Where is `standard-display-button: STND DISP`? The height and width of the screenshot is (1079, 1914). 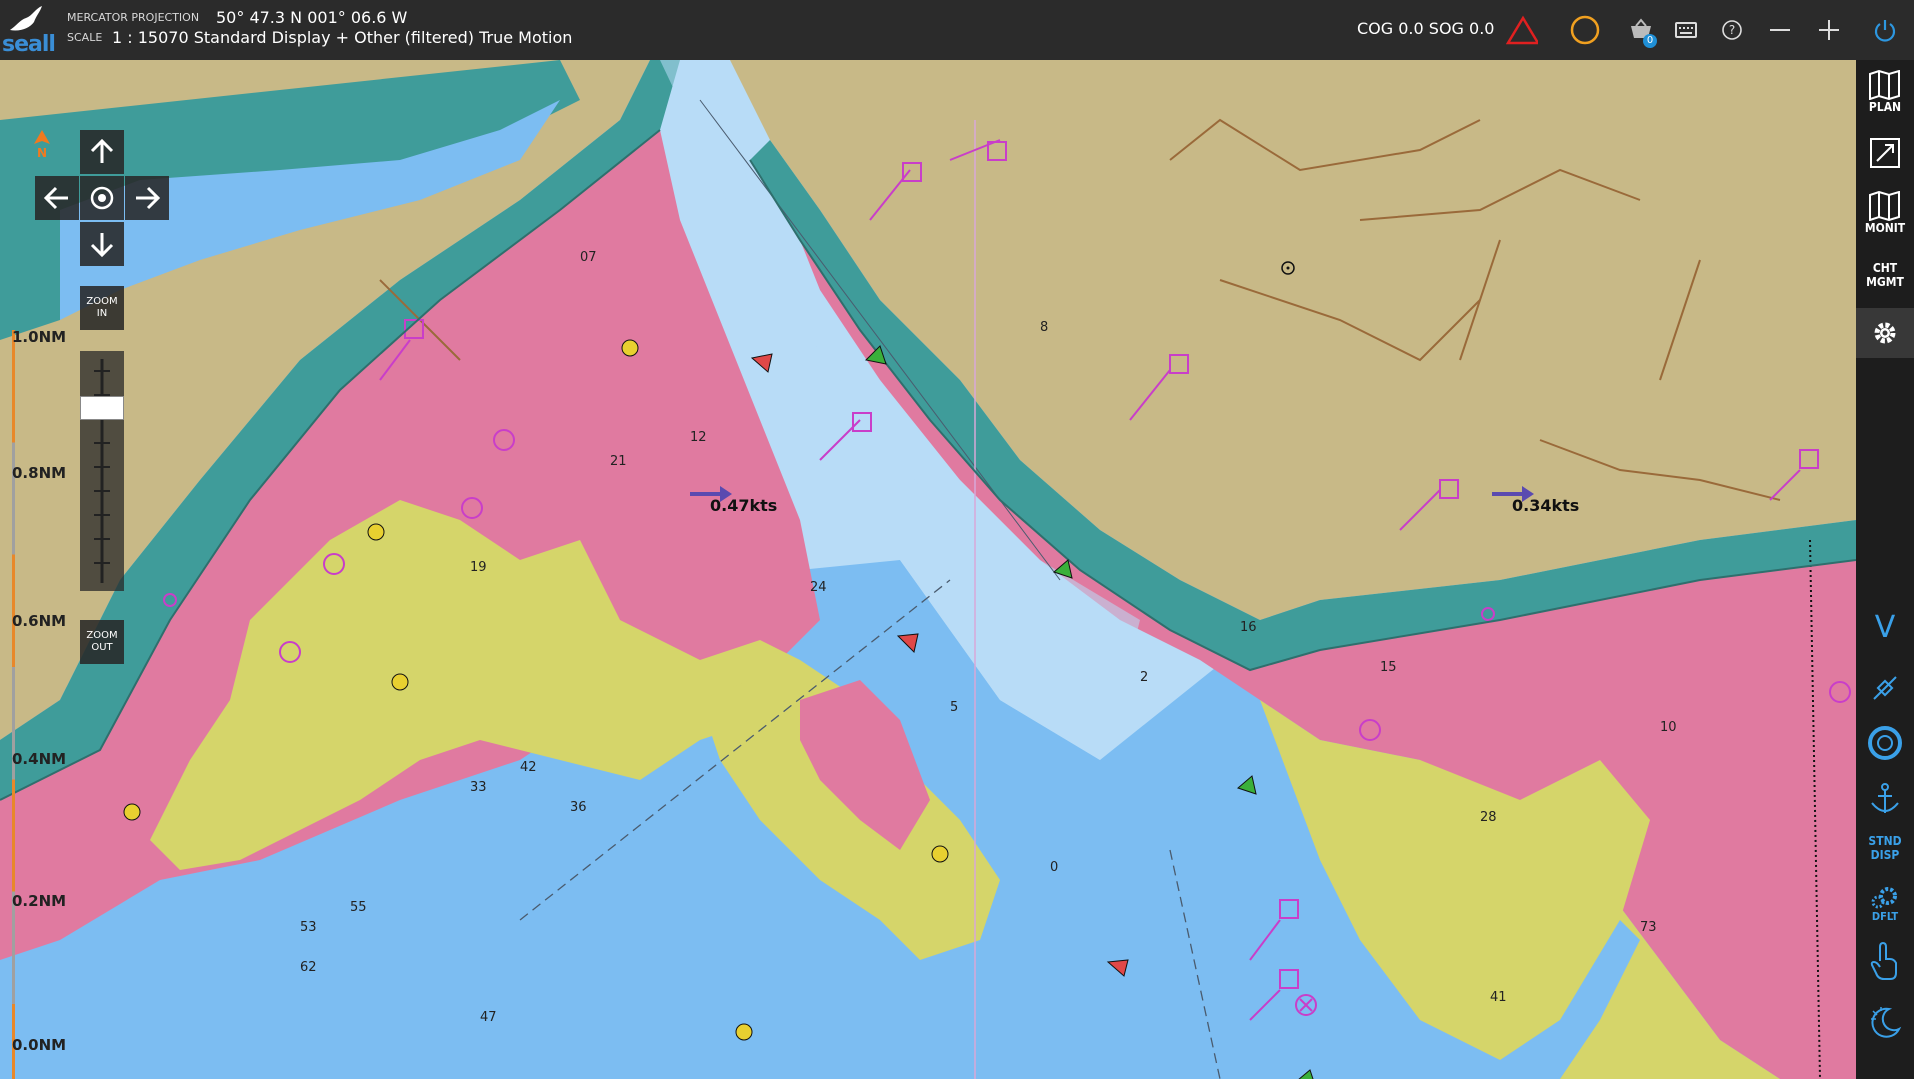 standard-display-button: STND DISP is located at coordinates (1885, 848).